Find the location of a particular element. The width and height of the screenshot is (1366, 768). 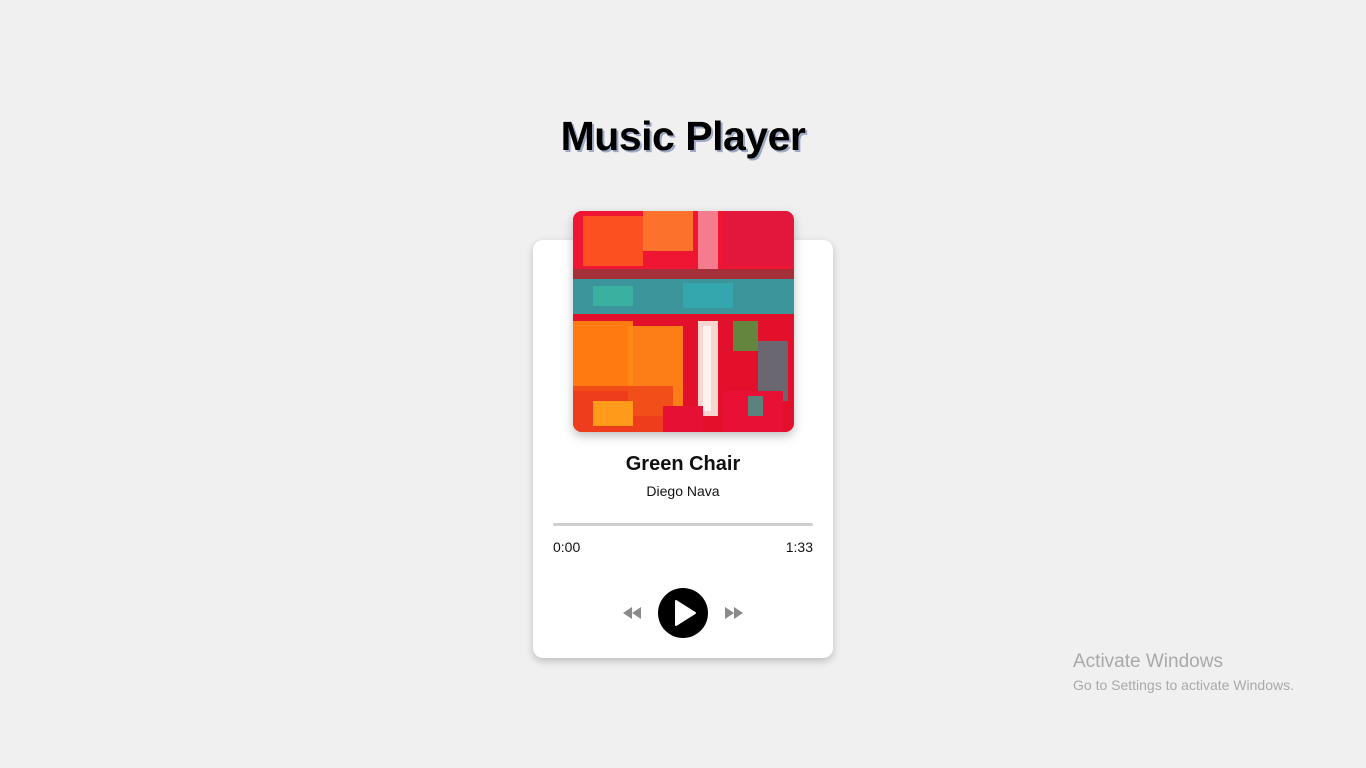

page-title: Music Player is located at coordinates (683, 136).